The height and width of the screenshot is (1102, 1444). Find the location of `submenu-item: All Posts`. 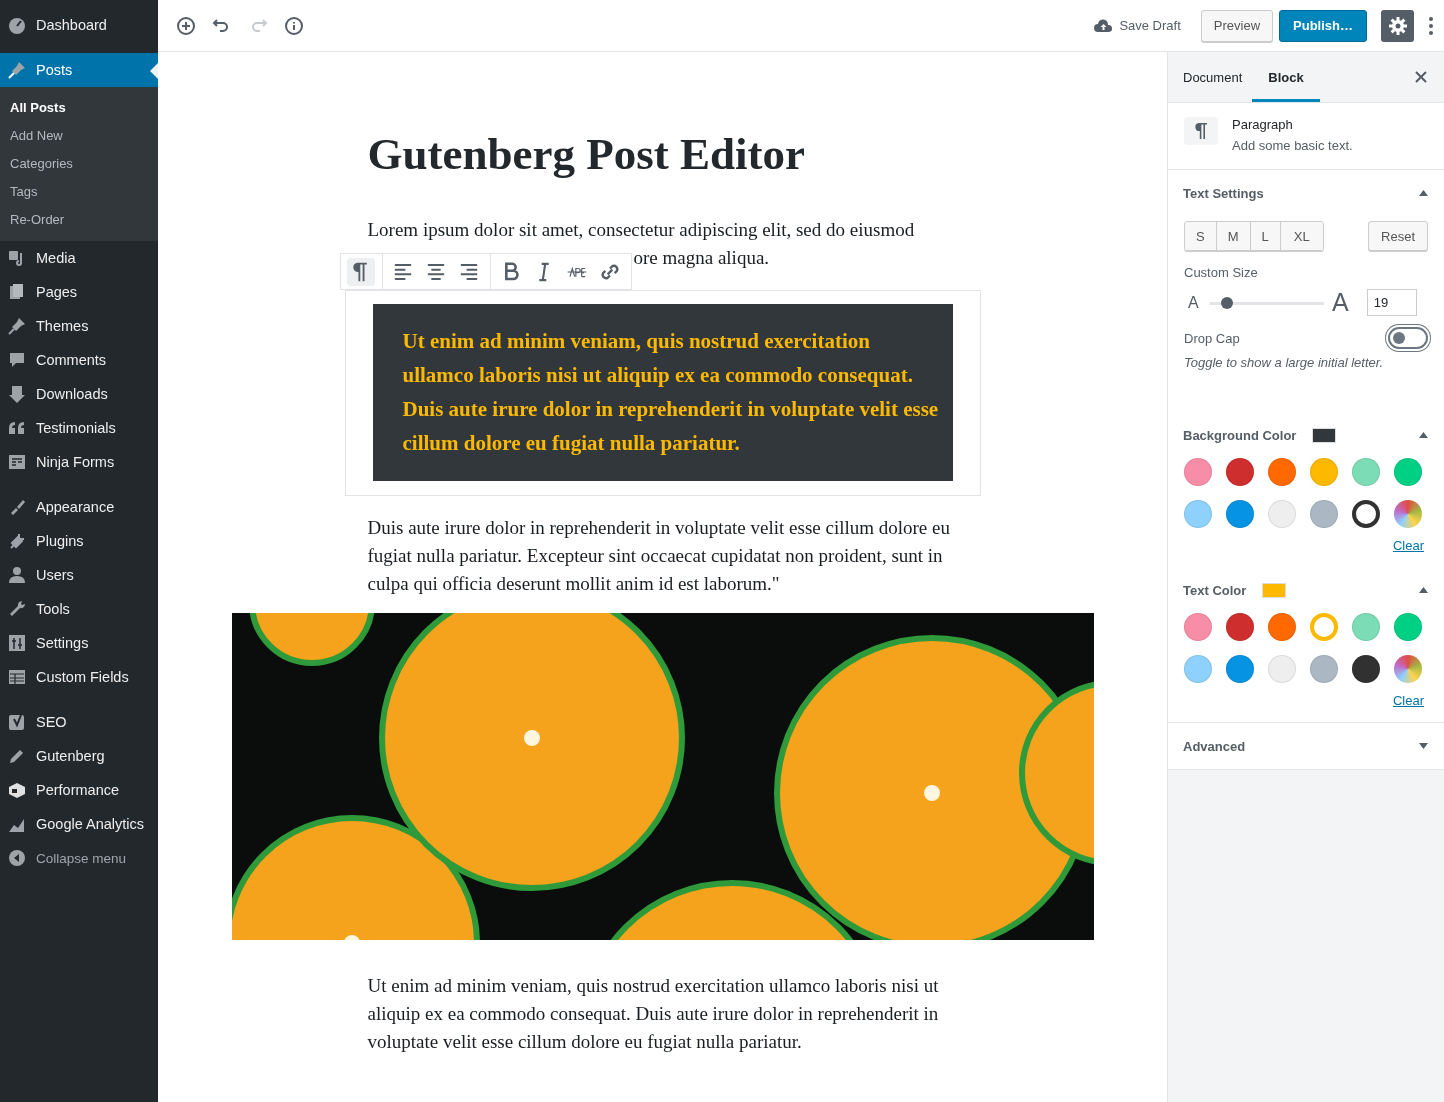

submenu-item: All Posts is located at coordinates (79, 108).